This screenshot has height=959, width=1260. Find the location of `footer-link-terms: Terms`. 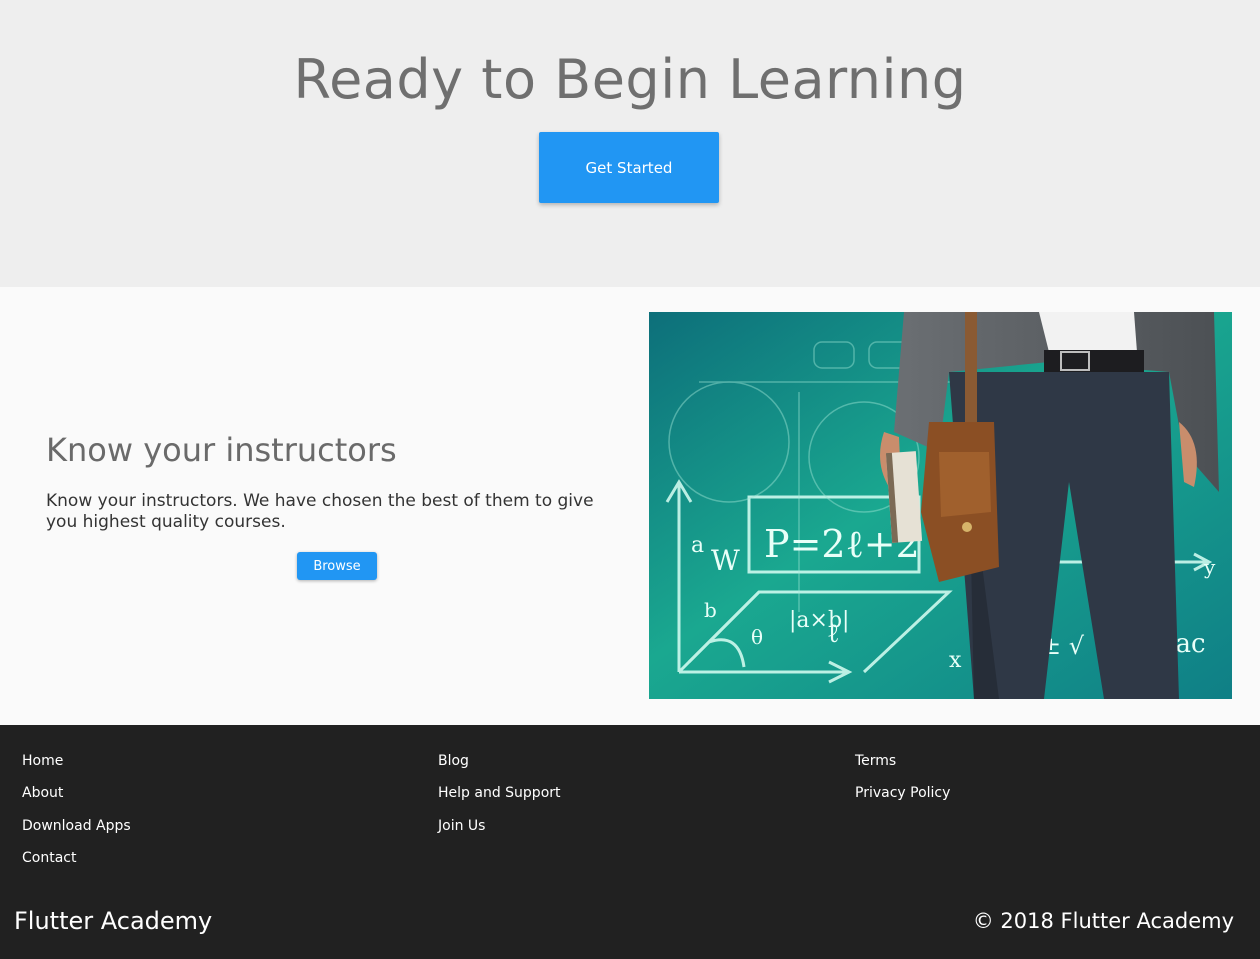

footer-link-terms: Terms is located at coordinates (902, 768).